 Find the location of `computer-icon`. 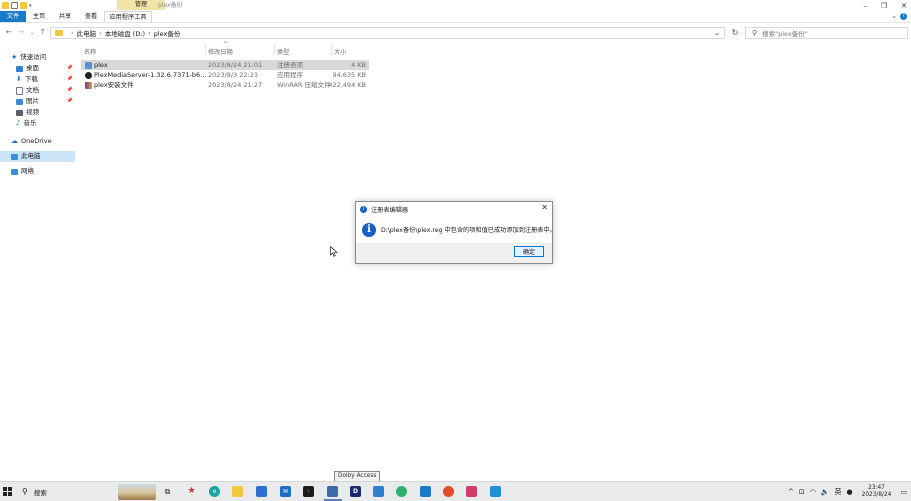

computer-icon is located at coordinates (14, 156).